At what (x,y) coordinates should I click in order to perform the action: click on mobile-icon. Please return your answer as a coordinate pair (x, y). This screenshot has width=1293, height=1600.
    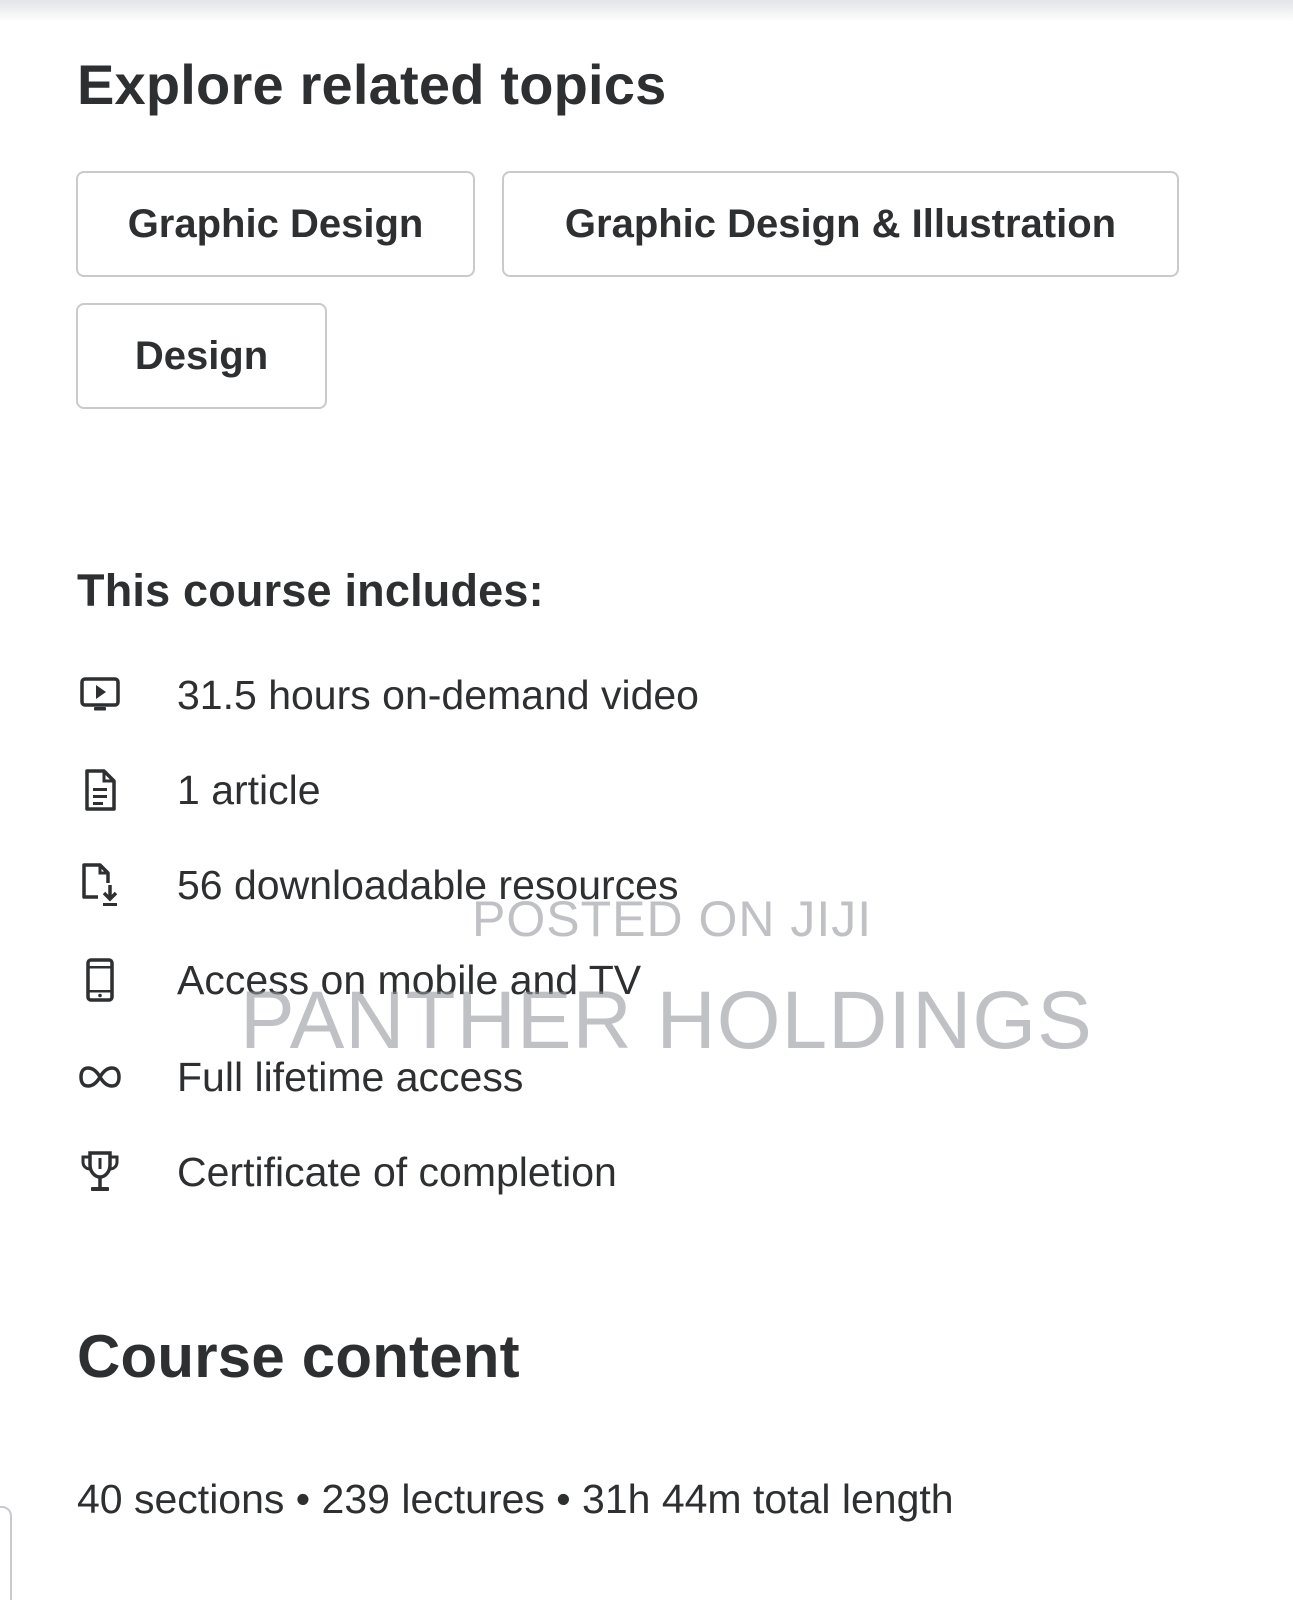
    Looking at the image, I should click on (100, 980).